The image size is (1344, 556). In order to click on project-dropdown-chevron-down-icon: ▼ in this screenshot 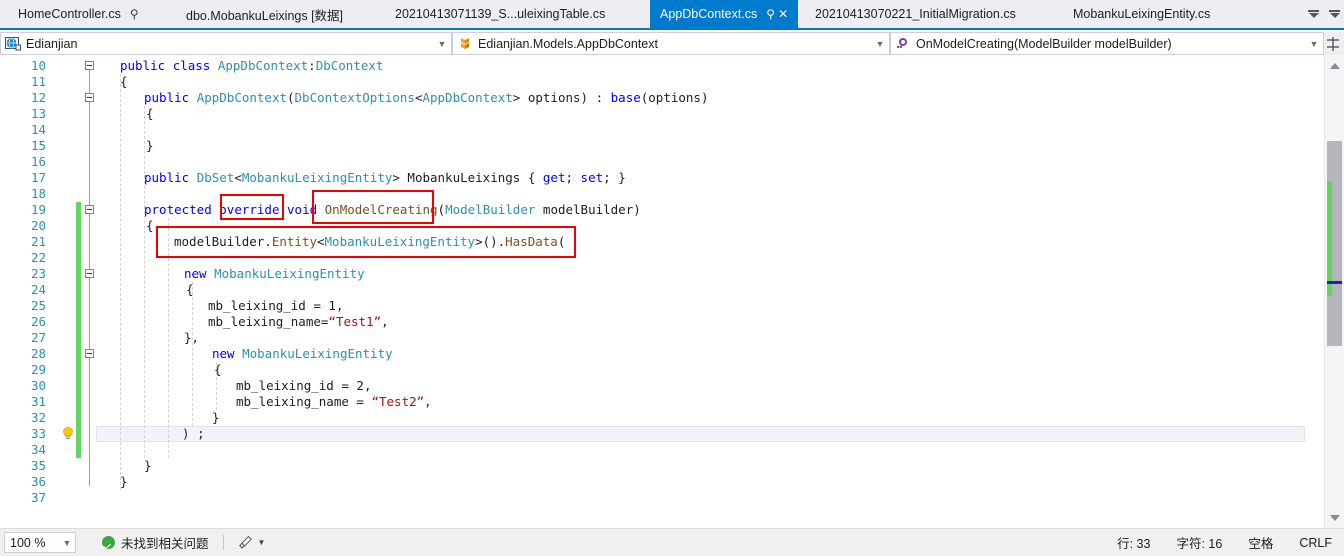, I will do `click(442, 44)`.